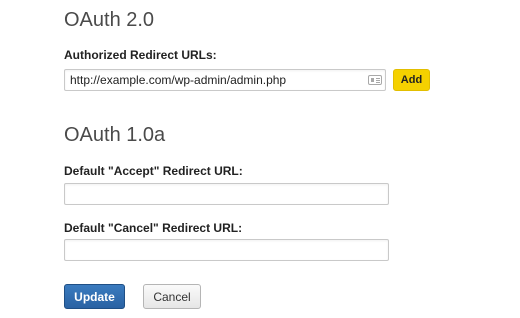  Describe the element at coordinates (140, 55) in the screenshot. I see `authorized-redirect-urls-label: Authorized Redirect URLs:` at that location.